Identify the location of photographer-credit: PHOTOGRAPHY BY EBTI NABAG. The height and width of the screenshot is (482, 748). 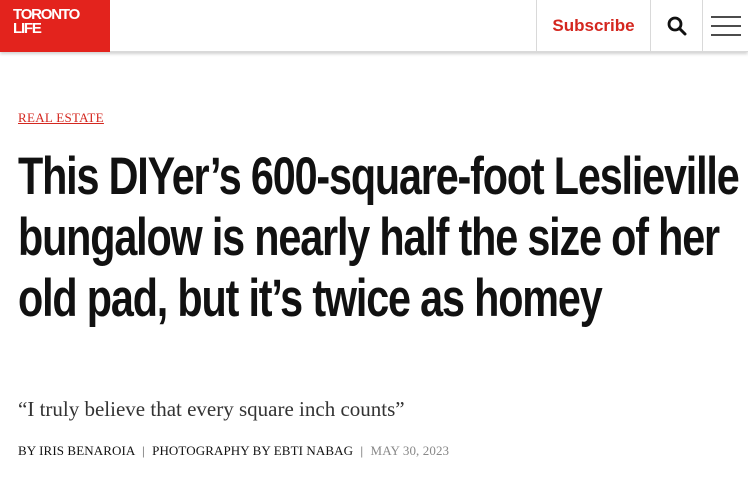
(253, 450).